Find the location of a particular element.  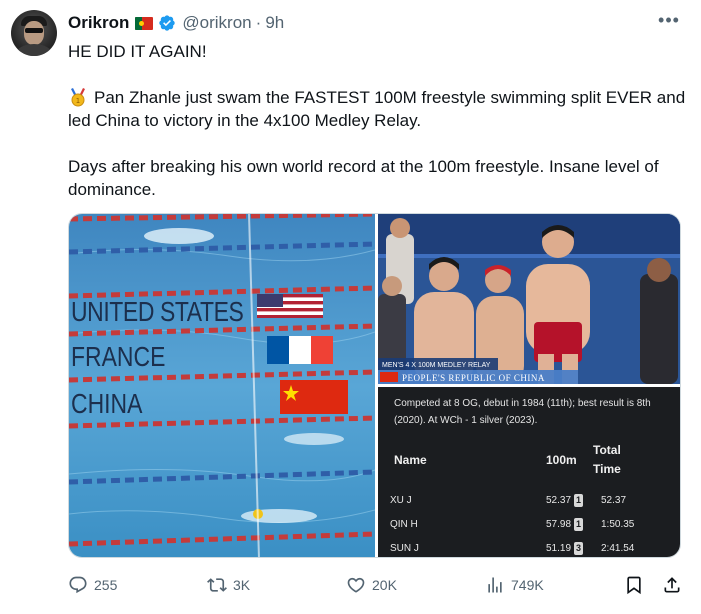

timestamp: 9h is located at coordinates (274, 23).